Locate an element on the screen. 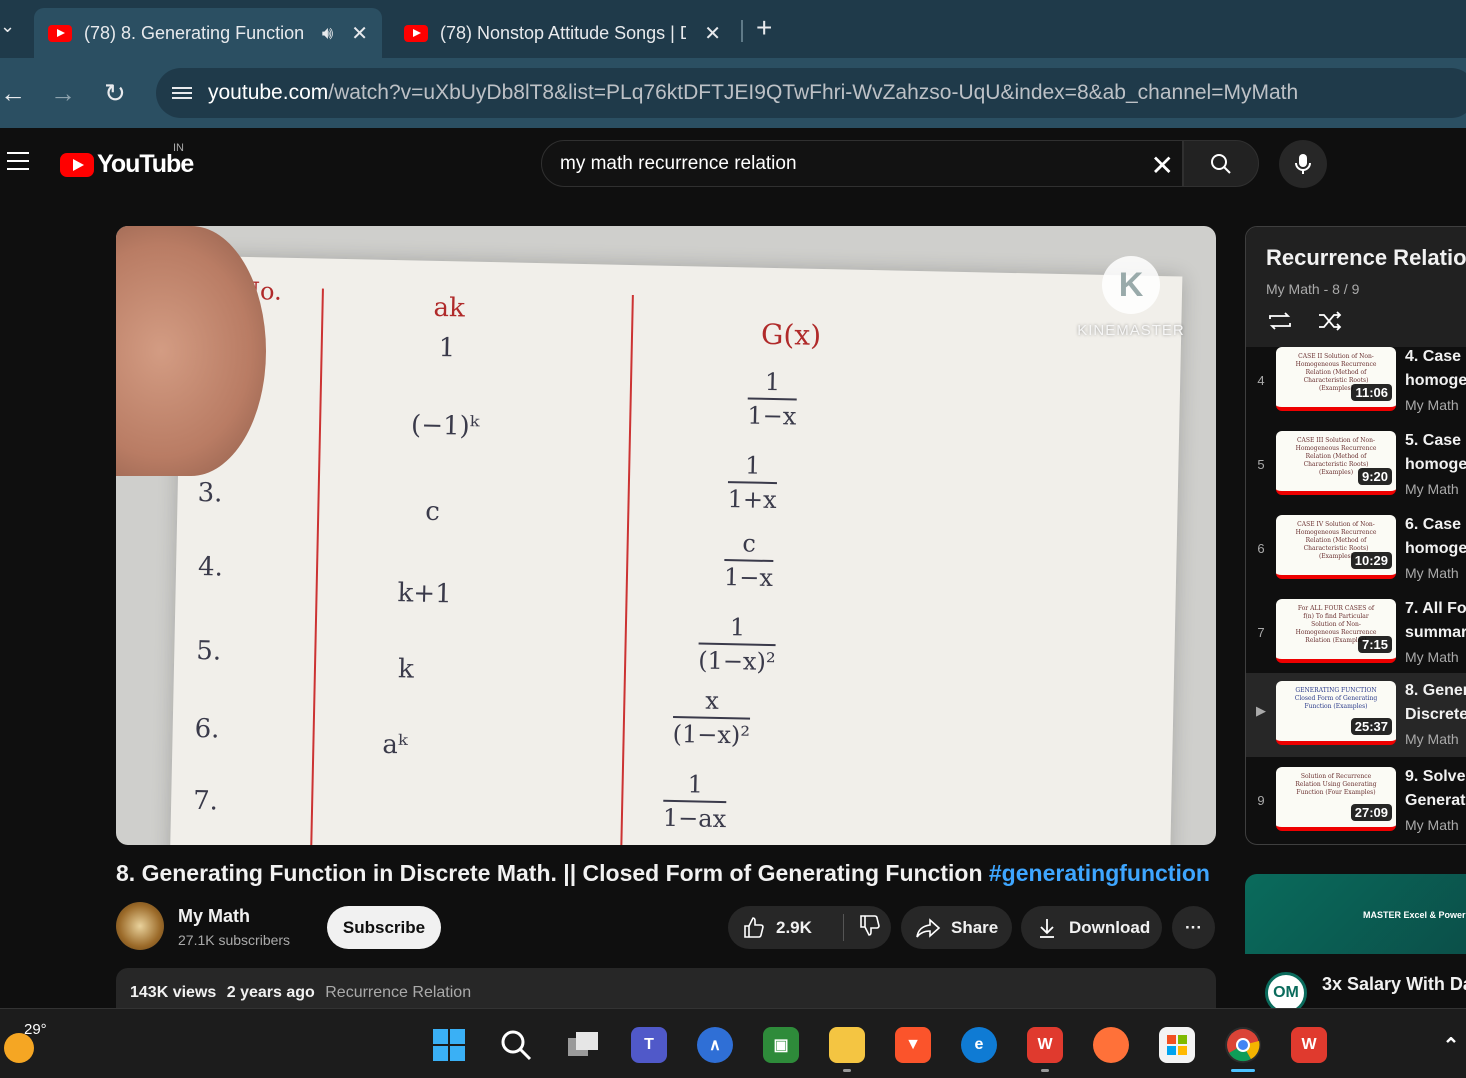 This screenshot has height=1078, width=1466. playlist-tag: Recurrence Relation is located at coordinates (398, 992).